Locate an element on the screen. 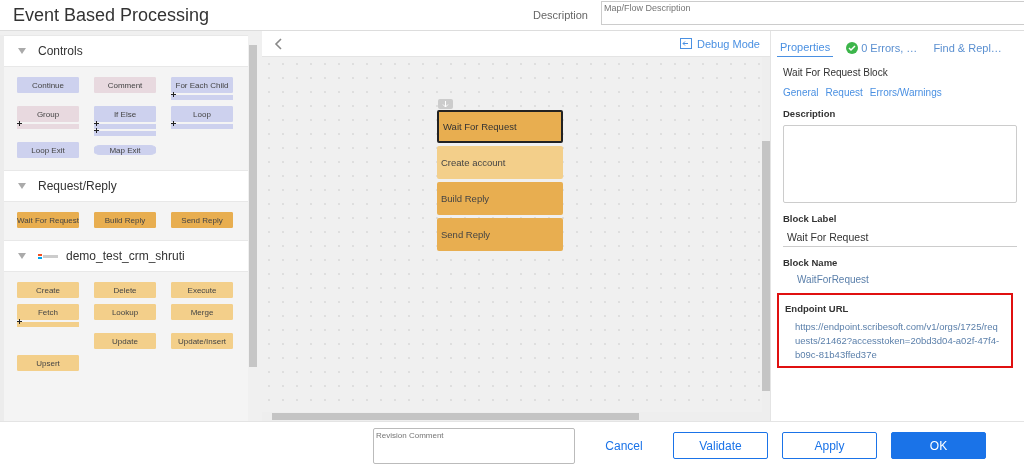 The image size is (1024, 469). palette-block: Delete is located at coordinates (125, 290).